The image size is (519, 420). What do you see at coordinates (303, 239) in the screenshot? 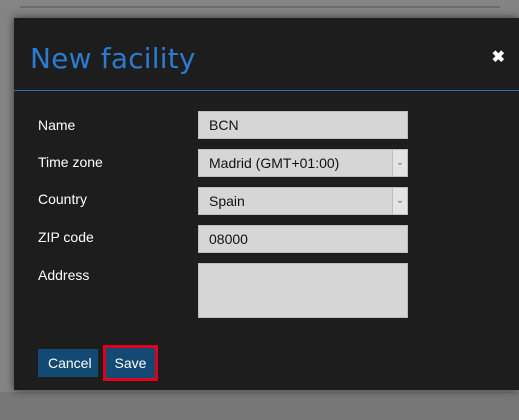
I see `zip-field: 08000` at bounding box center [303, 239].